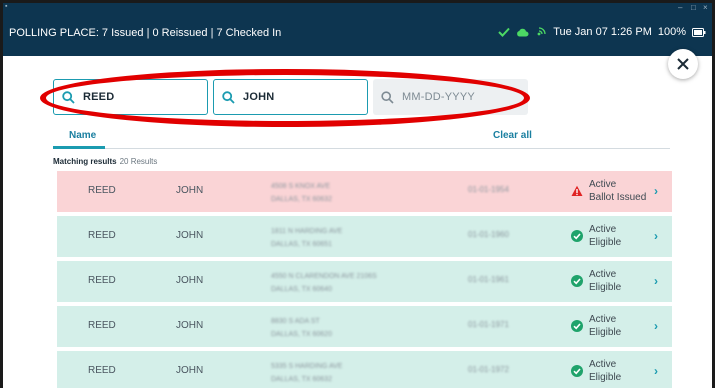  What do you see at coordinates (488, 234) in the screenshot?
I see `voter-dob: 01-01-1960` at bounding box center [488, 234].